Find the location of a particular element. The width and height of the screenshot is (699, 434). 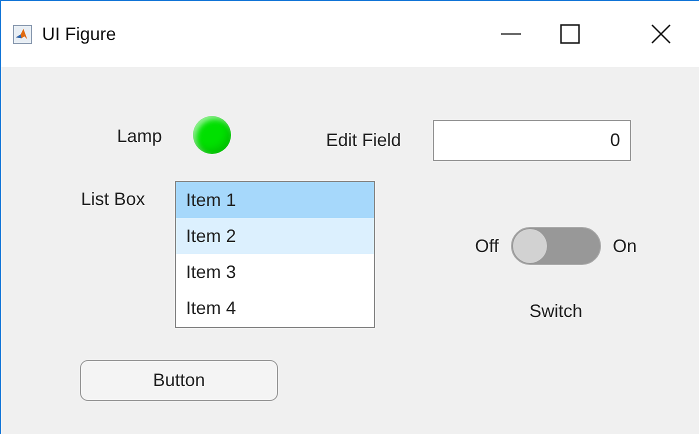

list-item: Item 1 is located at coordinates (275, 200).